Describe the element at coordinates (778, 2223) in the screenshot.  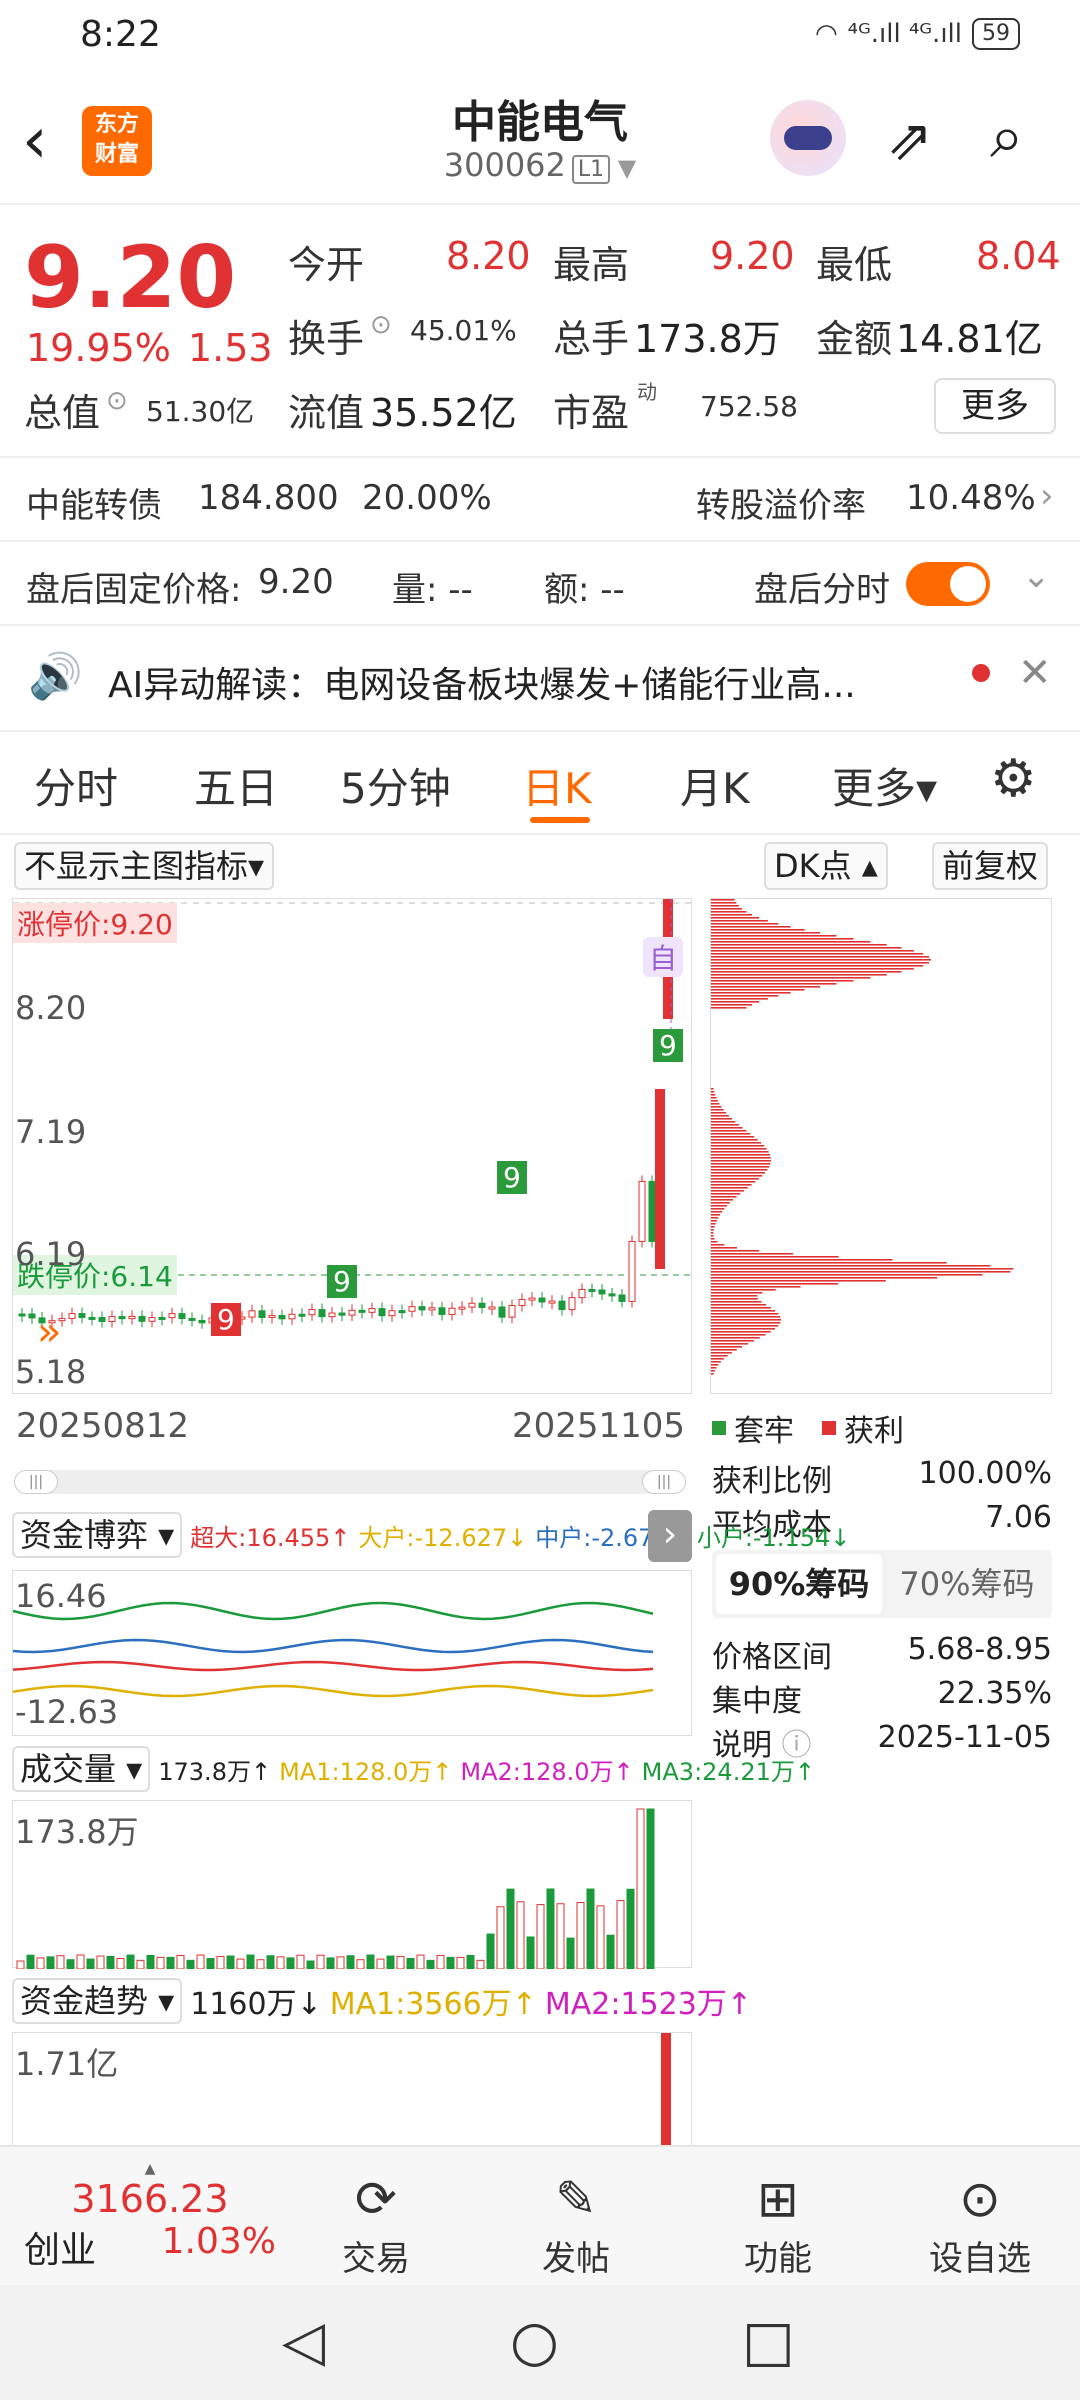
I see `functions-button: ⊞ 功能` at that location.